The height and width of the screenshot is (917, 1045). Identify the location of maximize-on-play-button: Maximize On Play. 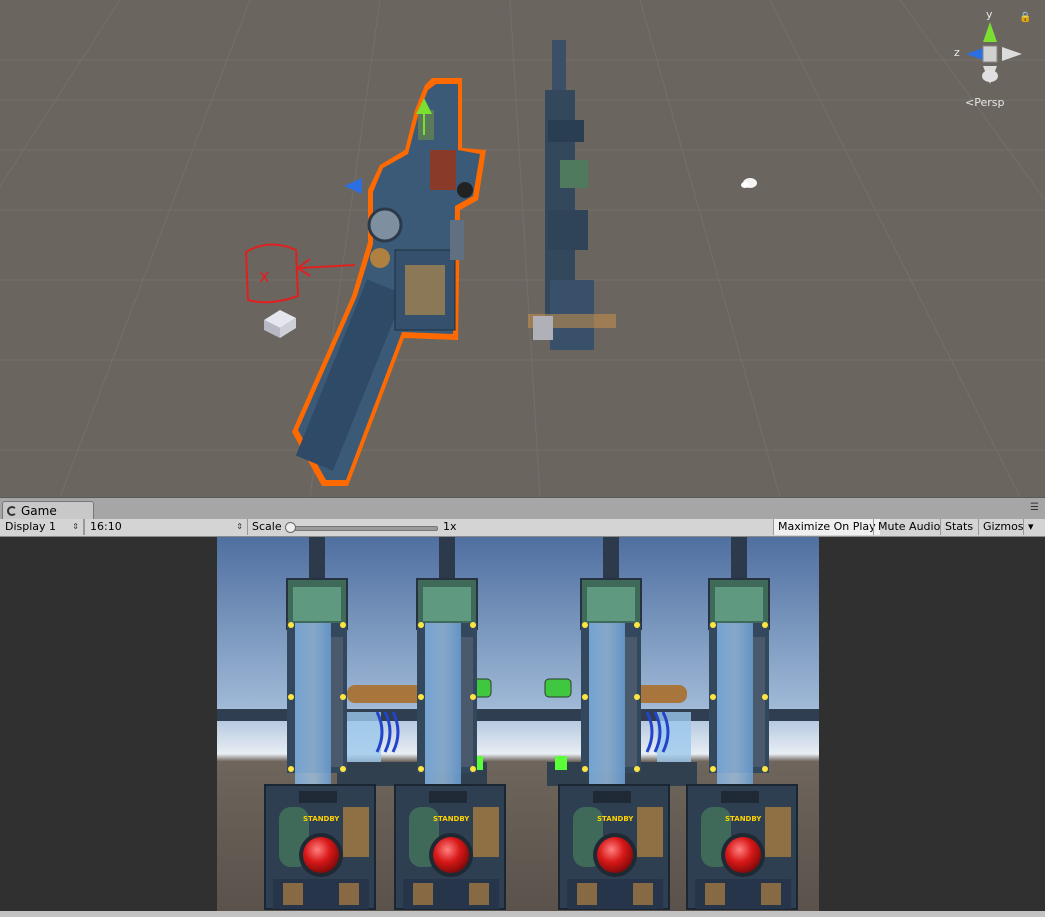
(826, 527).